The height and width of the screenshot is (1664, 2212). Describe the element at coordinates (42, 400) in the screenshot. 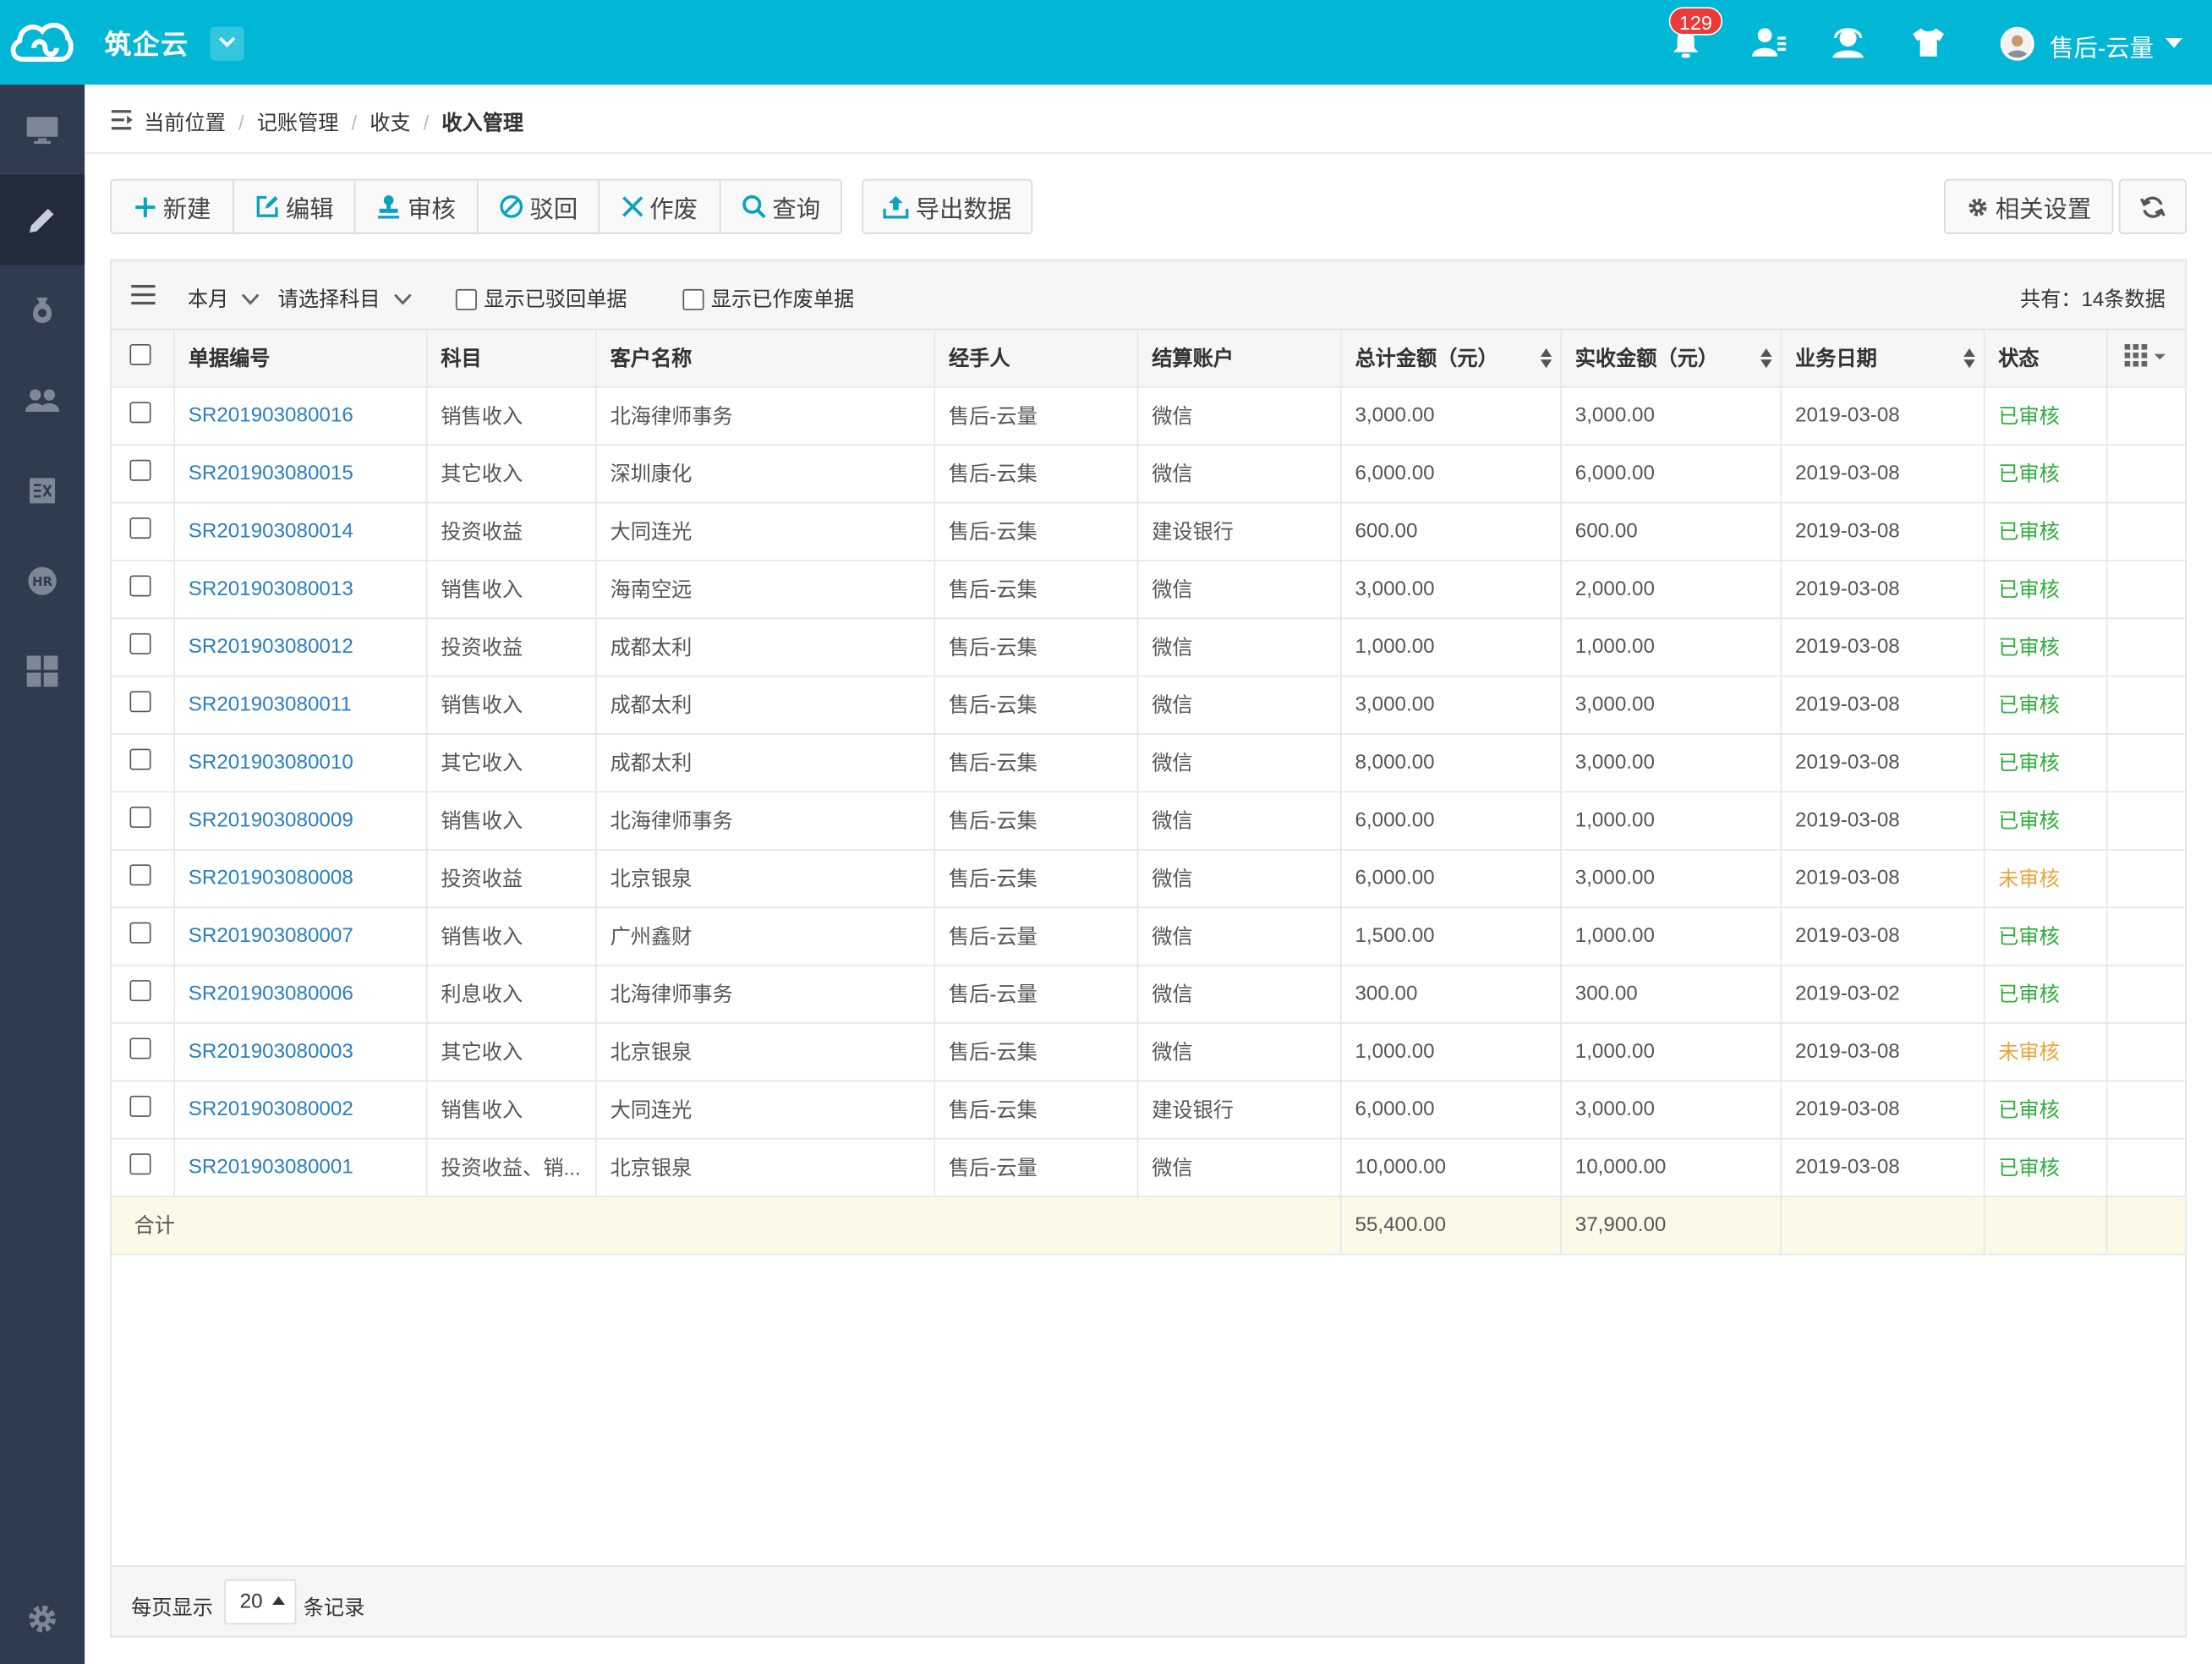

I see `sidebar-item-customers` at that location.